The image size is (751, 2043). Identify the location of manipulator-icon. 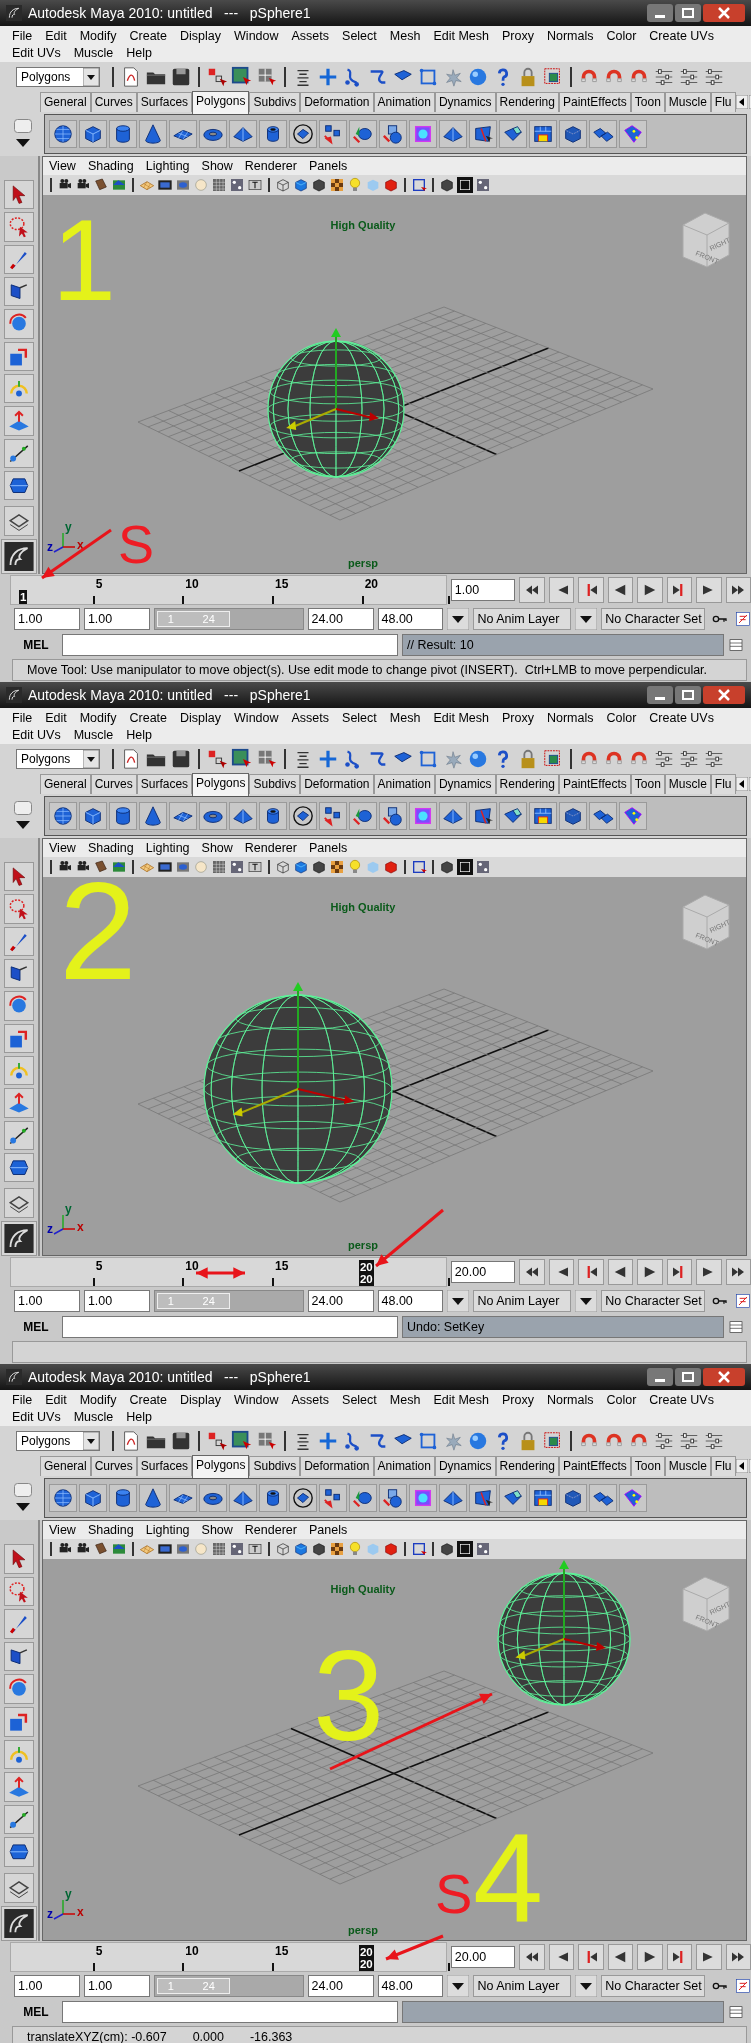
(19, 389).